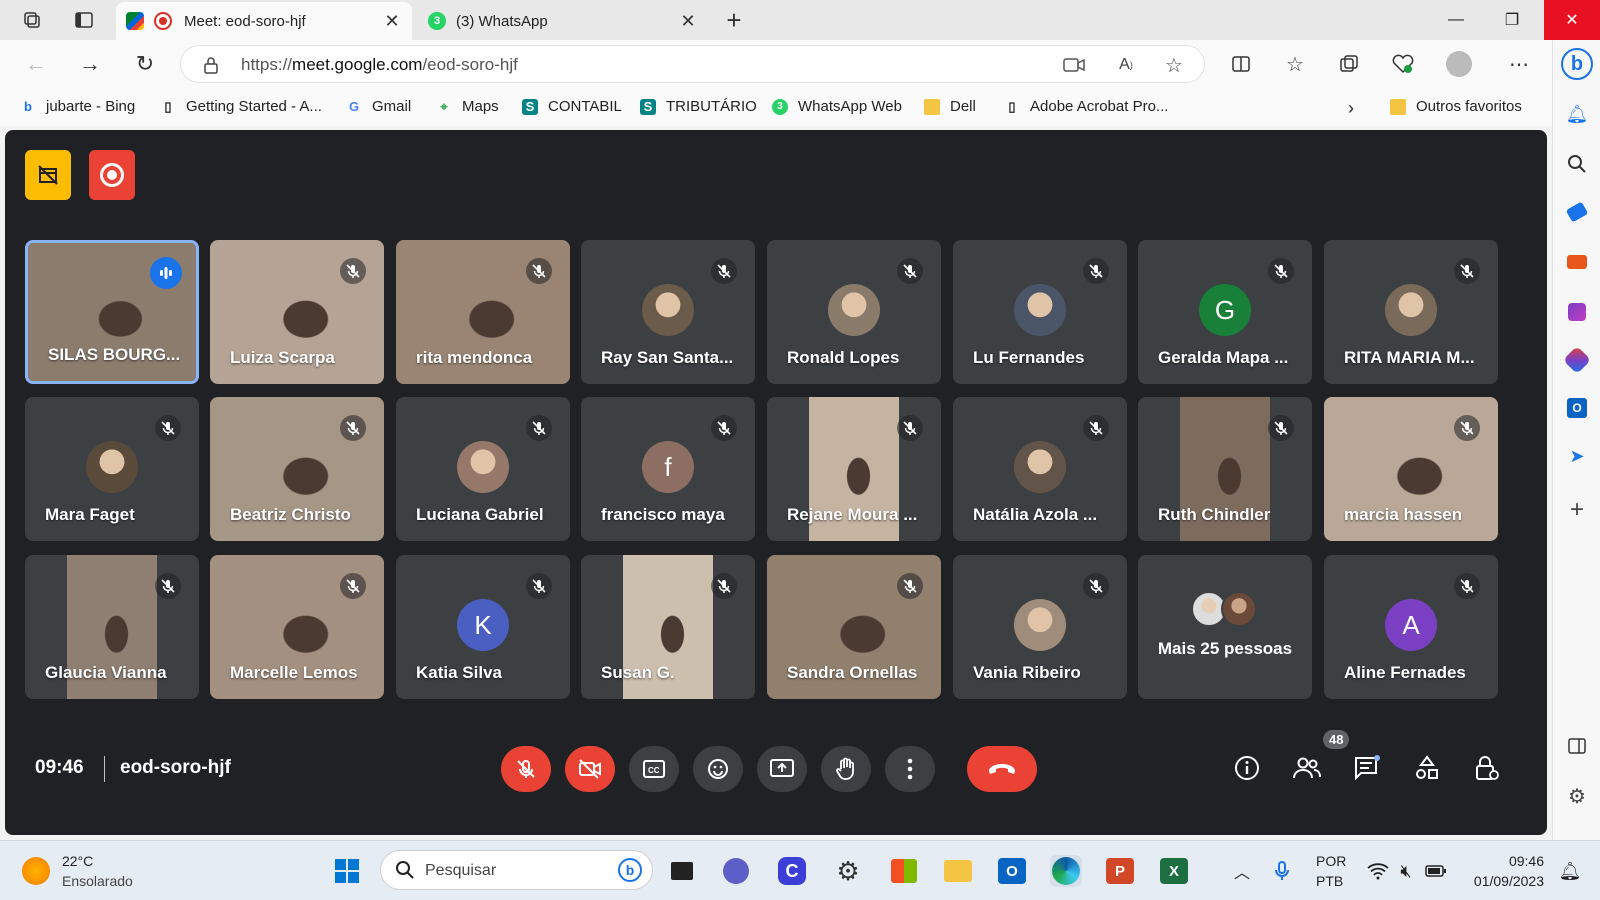 The height and width of the screenshot is (900, 1600). I want to click on more-options-button, so click(910, 769).